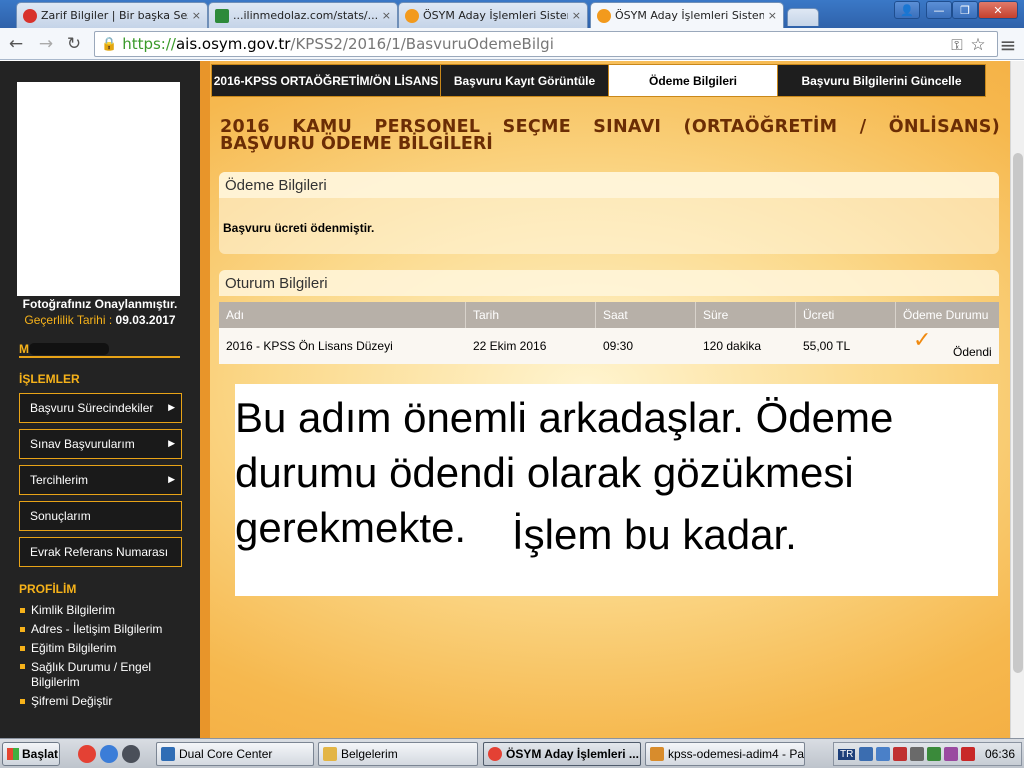 This screenshot has width=1024, height=768. What do you see at coordinates (907, 10) in the screenshot?
I see `user-icon: 👤` at bounding box center [907, 10].